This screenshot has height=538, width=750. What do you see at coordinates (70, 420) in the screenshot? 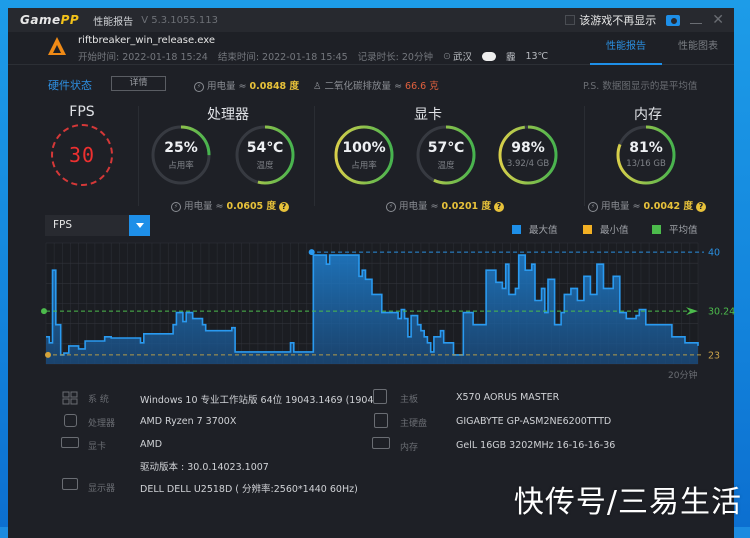
I see `cpu-chip-icon` at bounding box center [70, 420].